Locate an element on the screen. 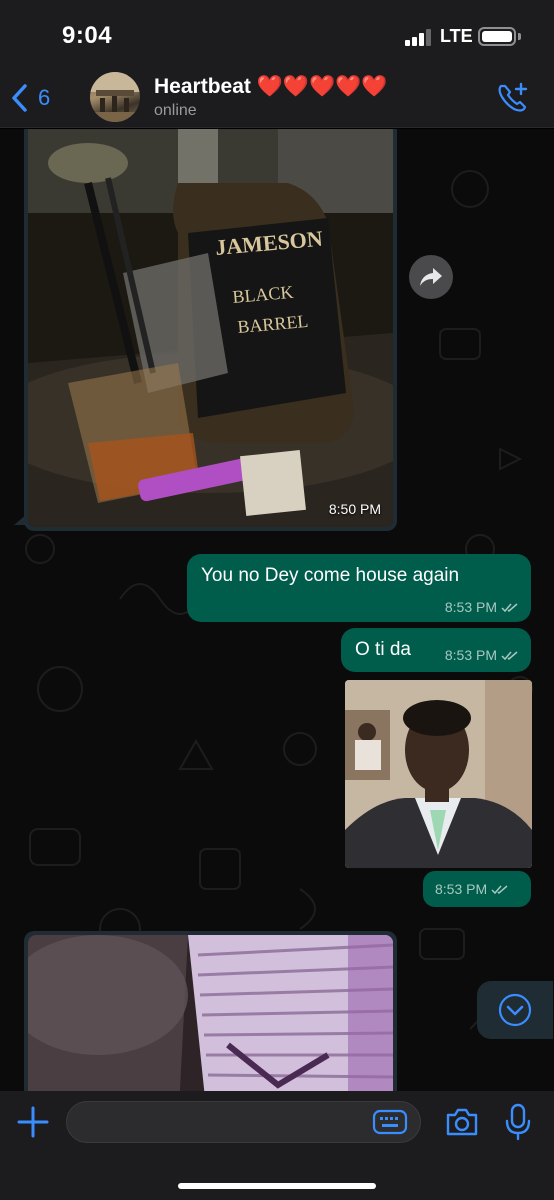 The width and height of the screenshot is (554, 1200). camera-button is located at coordinates (462, 1122).